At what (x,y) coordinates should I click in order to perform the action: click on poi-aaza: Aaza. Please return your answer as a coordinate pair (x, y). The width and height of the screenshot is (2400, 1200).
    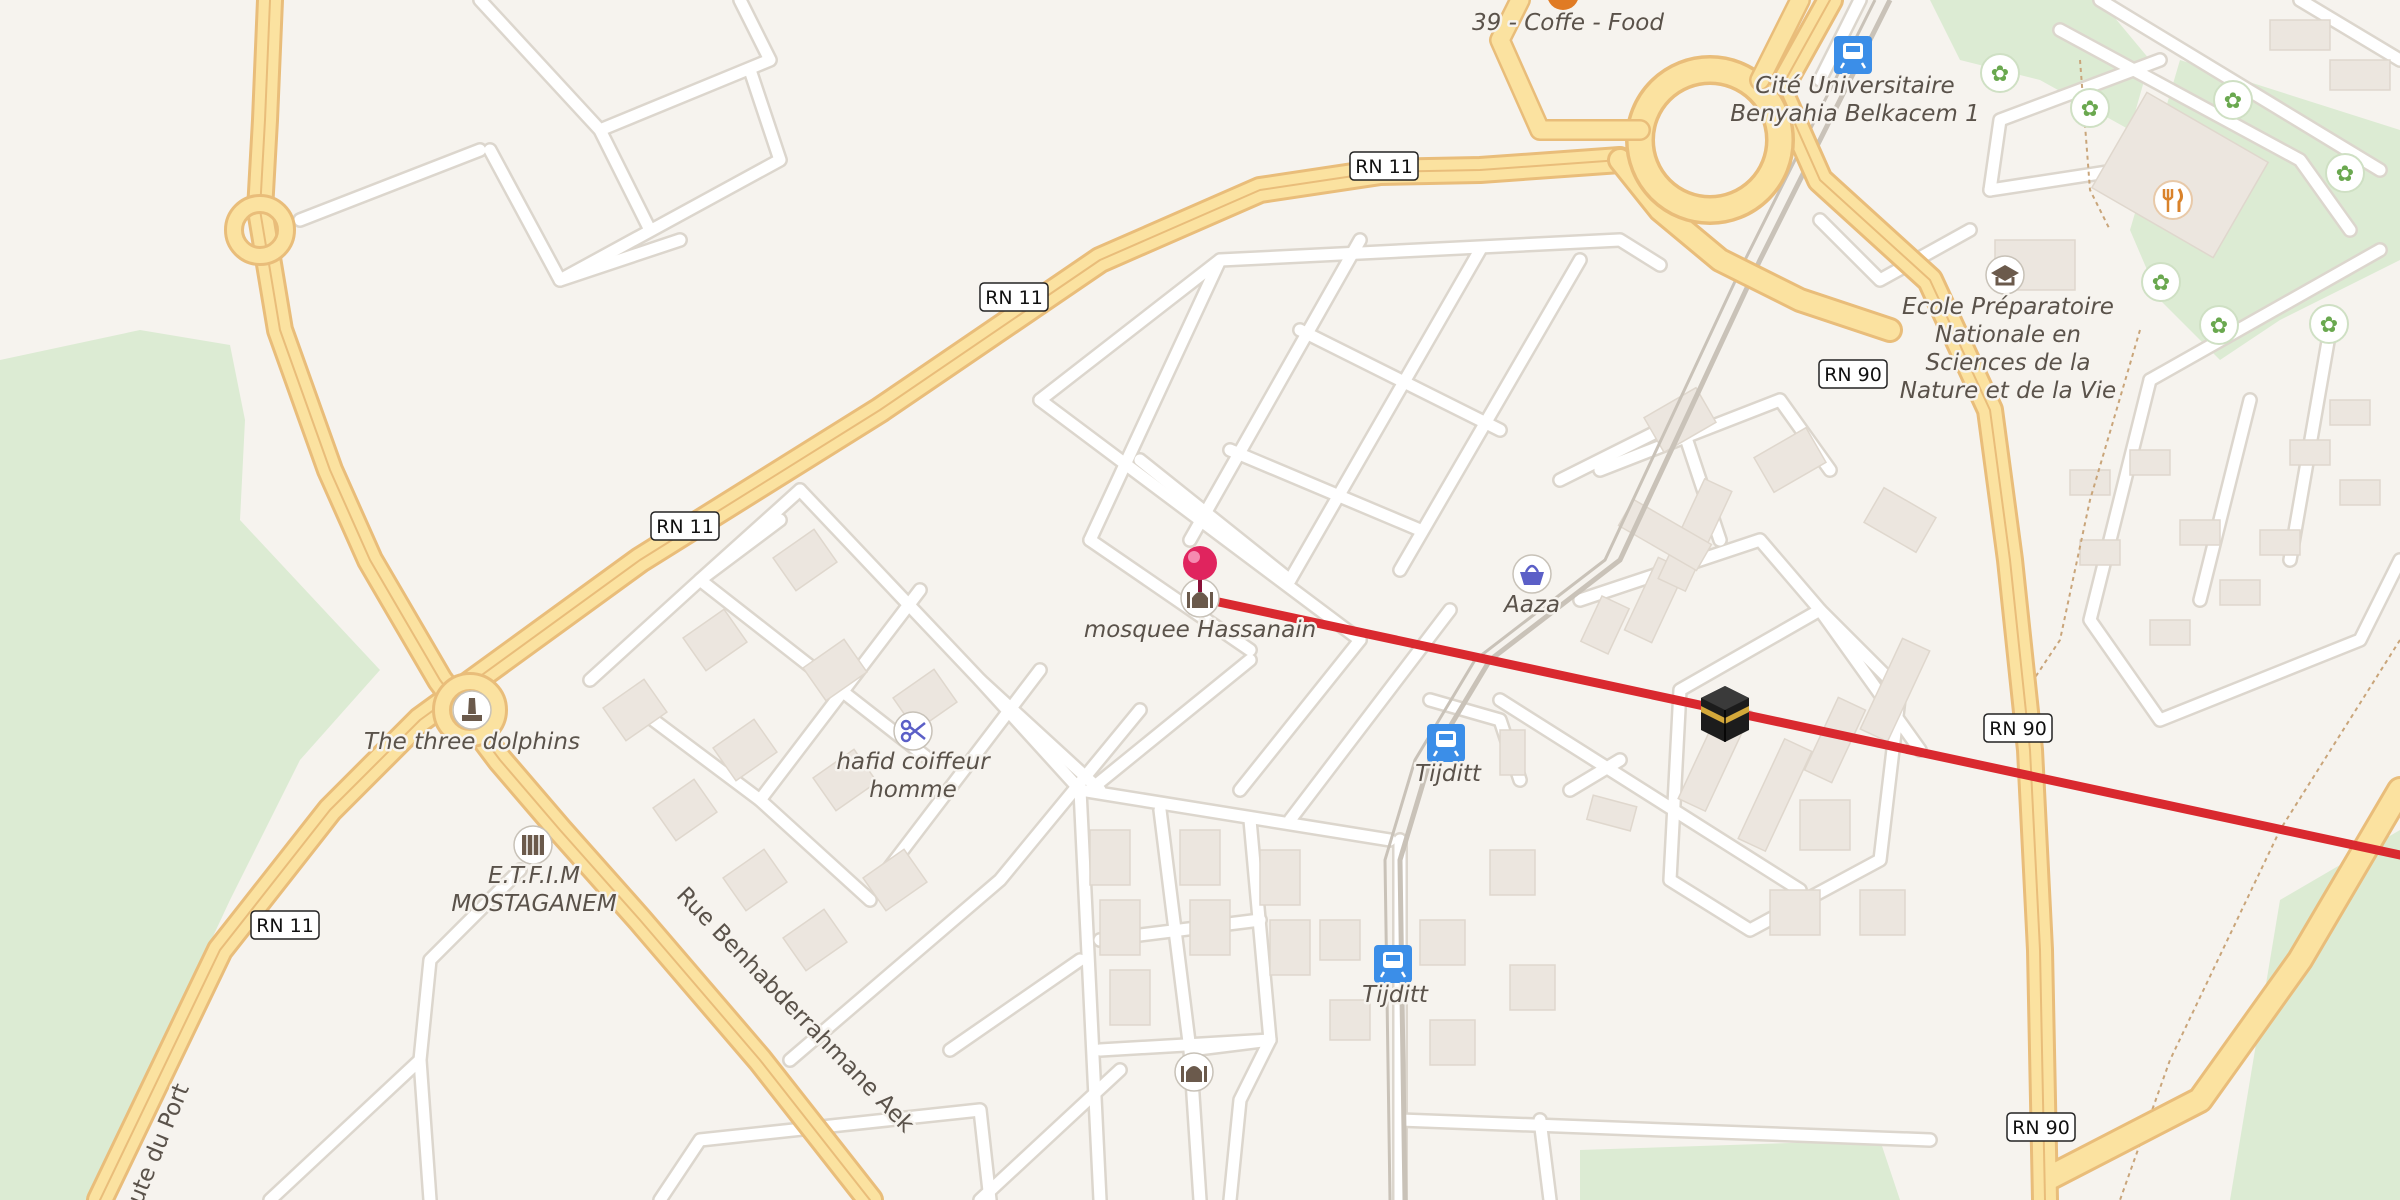
    Looking at the image, I should click on (1531, 587).